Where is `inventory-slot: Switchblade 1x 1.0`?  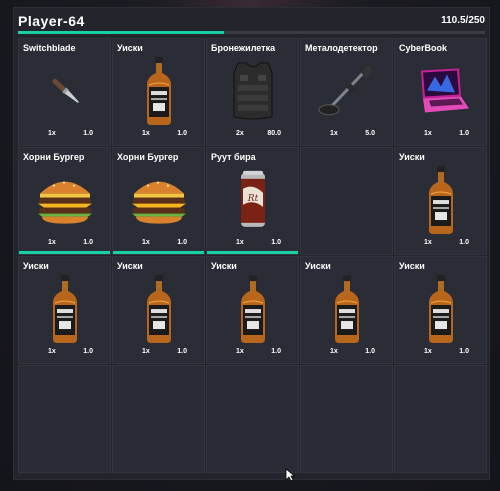 inventory-slot: Switchblade 1x 1.0 is located at coordinates (64, 92).